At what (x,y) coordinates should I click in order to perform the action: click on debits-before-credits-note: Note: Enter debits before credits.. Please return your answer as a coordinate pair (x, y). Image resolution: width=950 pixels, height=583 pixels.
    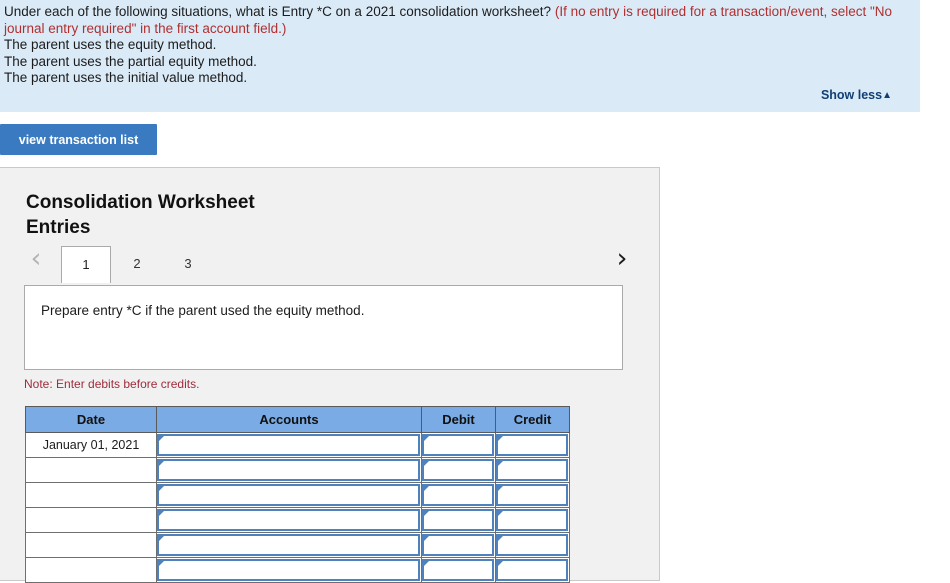
    Looking at the image, I should click on (112, 384).